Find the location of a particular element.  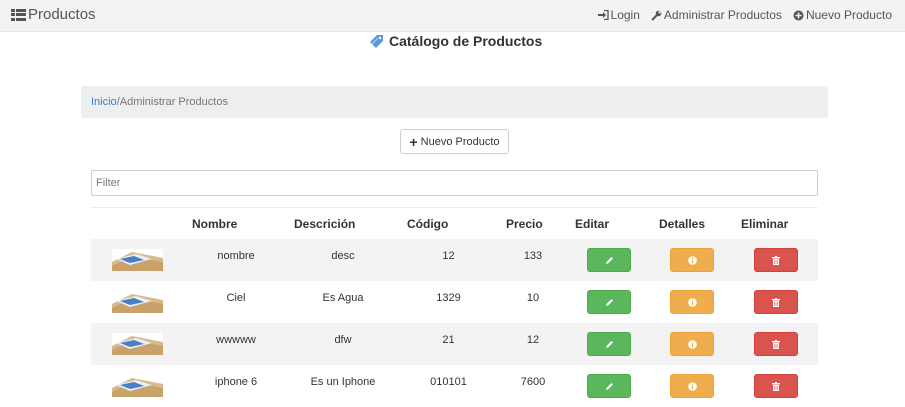

filter-input is located at coordinates (454, 183).